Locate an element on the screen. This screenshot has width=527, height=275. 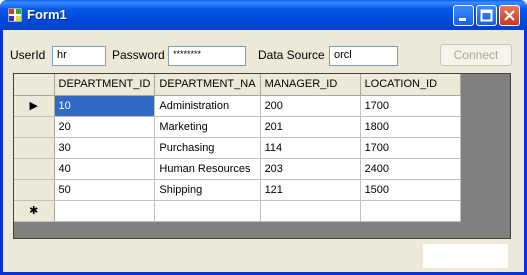
maximize-button is located at coordinates (486, 15).